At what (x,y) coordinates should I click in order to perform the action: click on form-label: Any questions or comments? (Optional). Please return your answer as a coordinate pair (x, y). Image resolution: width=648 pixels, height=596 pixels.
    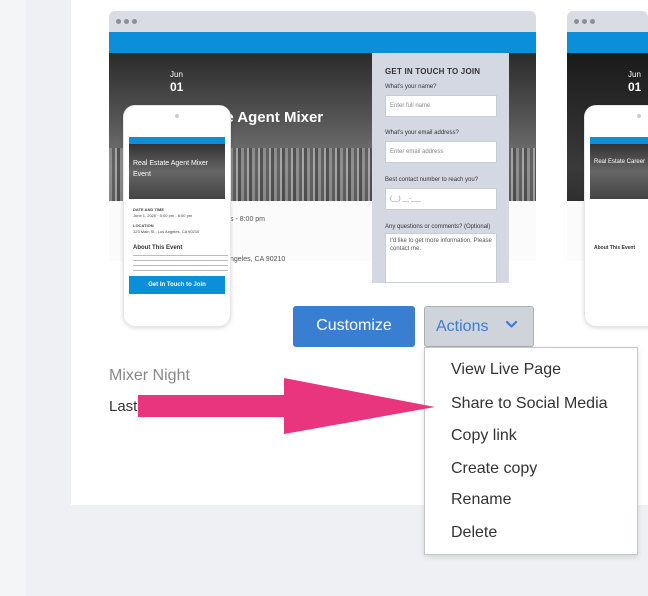
    Looking at the image, I should click on (438, 227).